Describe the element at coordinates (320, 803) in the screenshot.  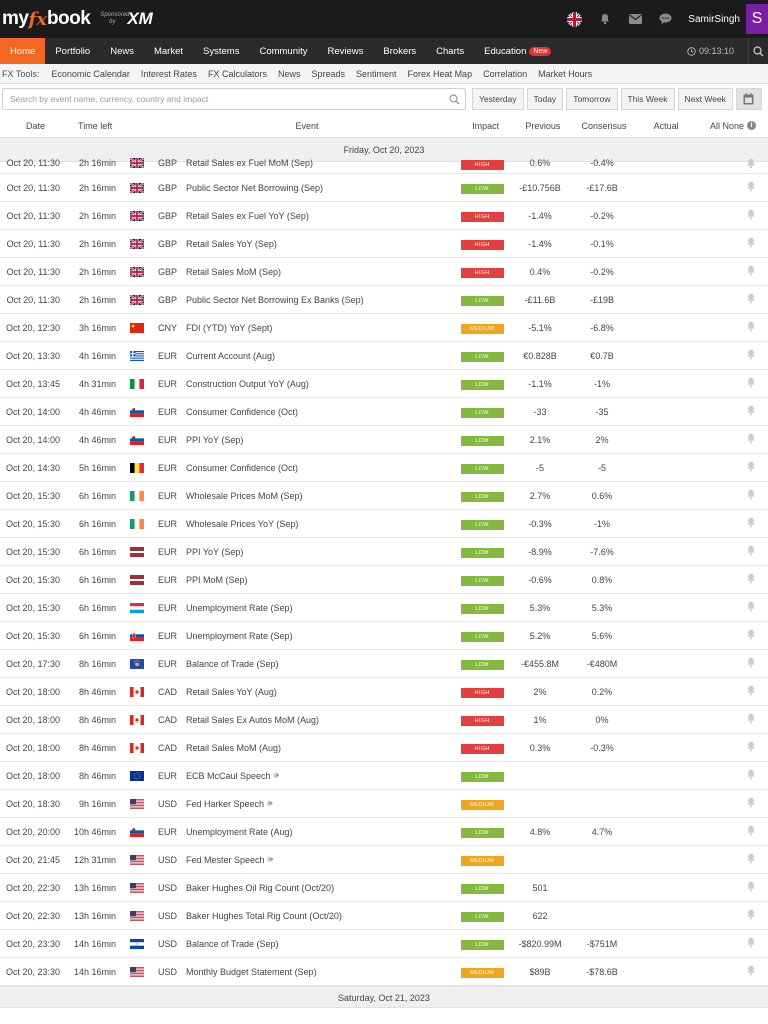
I see `row-event: Fed Harker Speech 🕪` at that location.